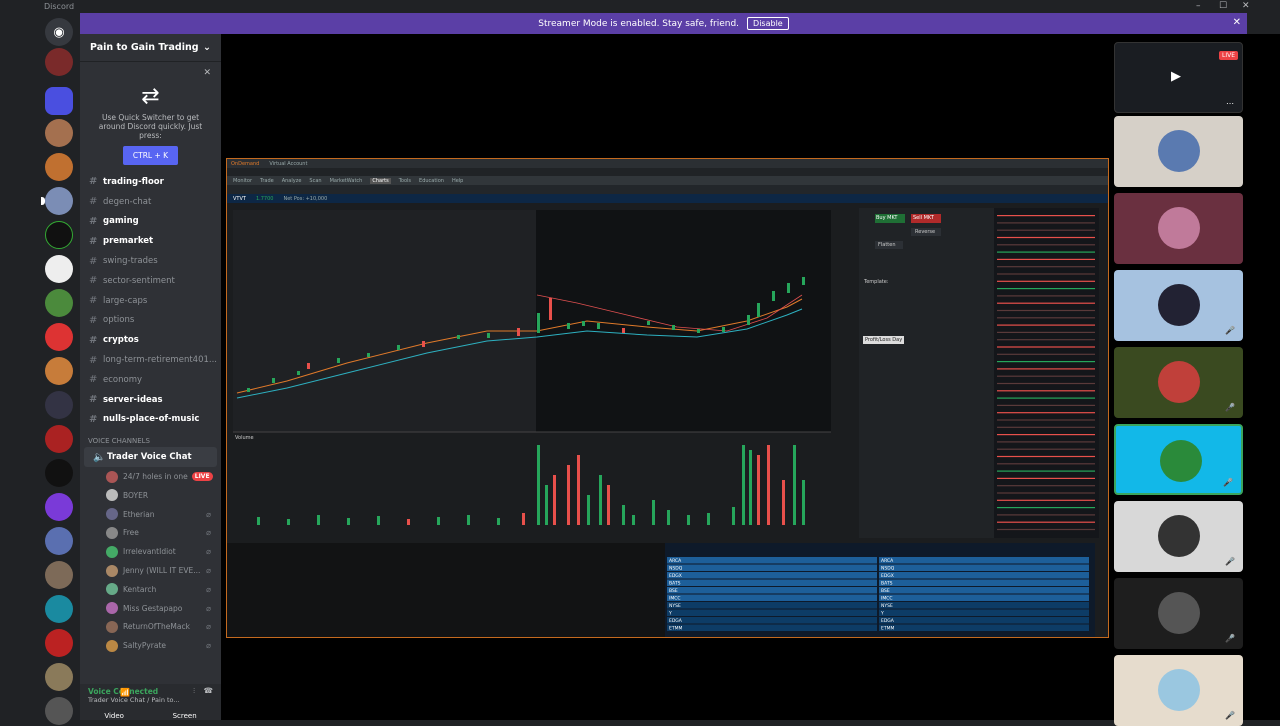  What do you see at coordinates (1198, 6) in the screenshot?
I see `minimize-icon: –` at bounding box center [1198, 6].